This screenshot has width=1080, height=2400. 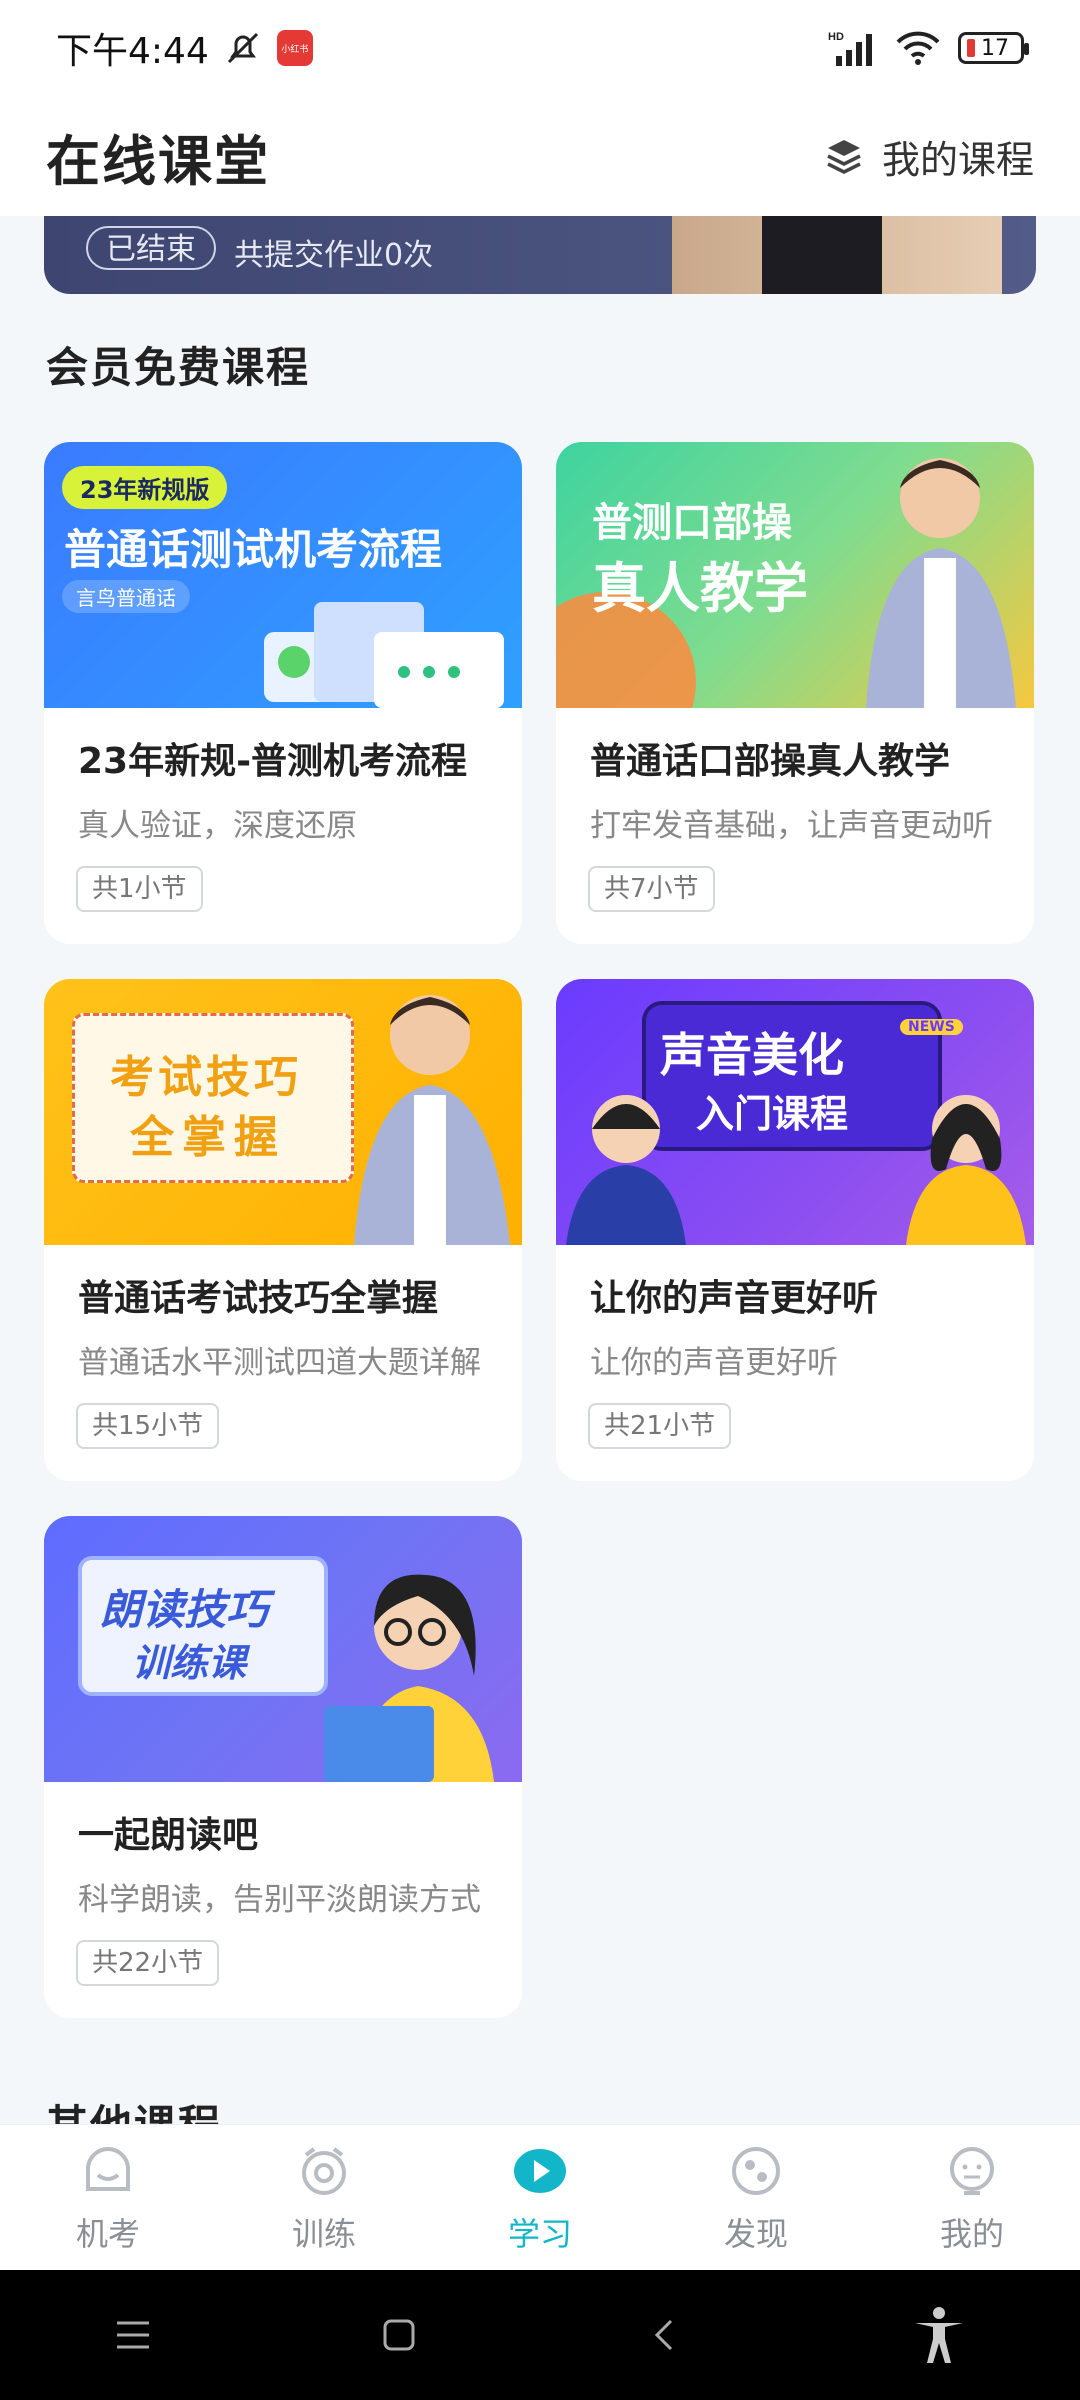 What do you see at coordinates (108, 2169) in the screenshot?
I see `exam-icon` at bounding box center [108, 2169].